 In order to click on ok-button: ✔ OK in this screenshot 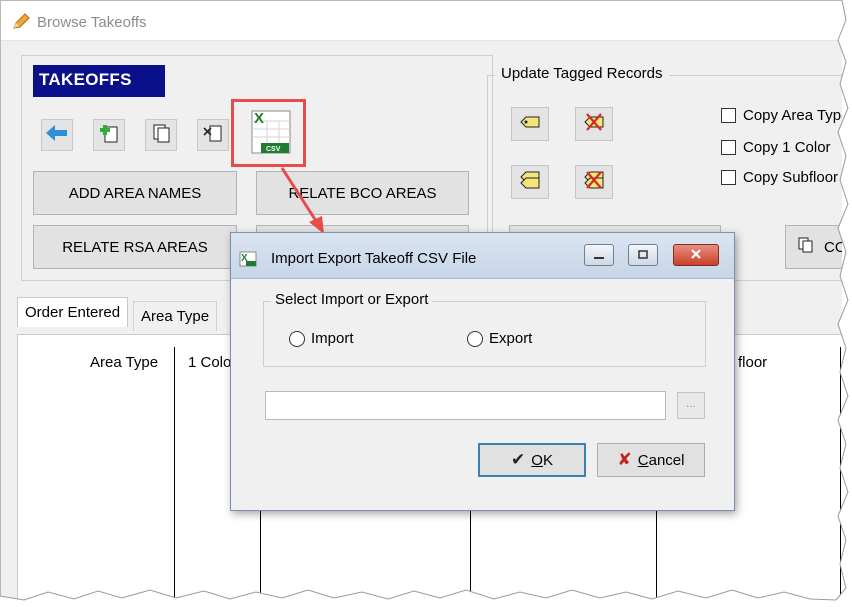, I will do `click(532, 460)`.